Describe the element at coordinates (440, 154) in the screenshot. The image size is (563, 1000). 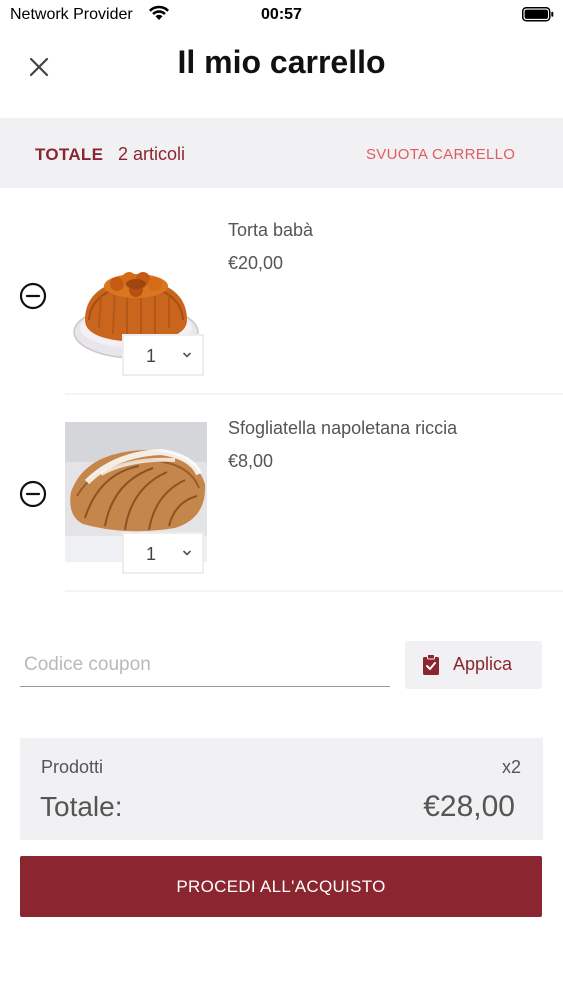
I see `clear-cart-button: SVUOTA CARRELLO` at that location.